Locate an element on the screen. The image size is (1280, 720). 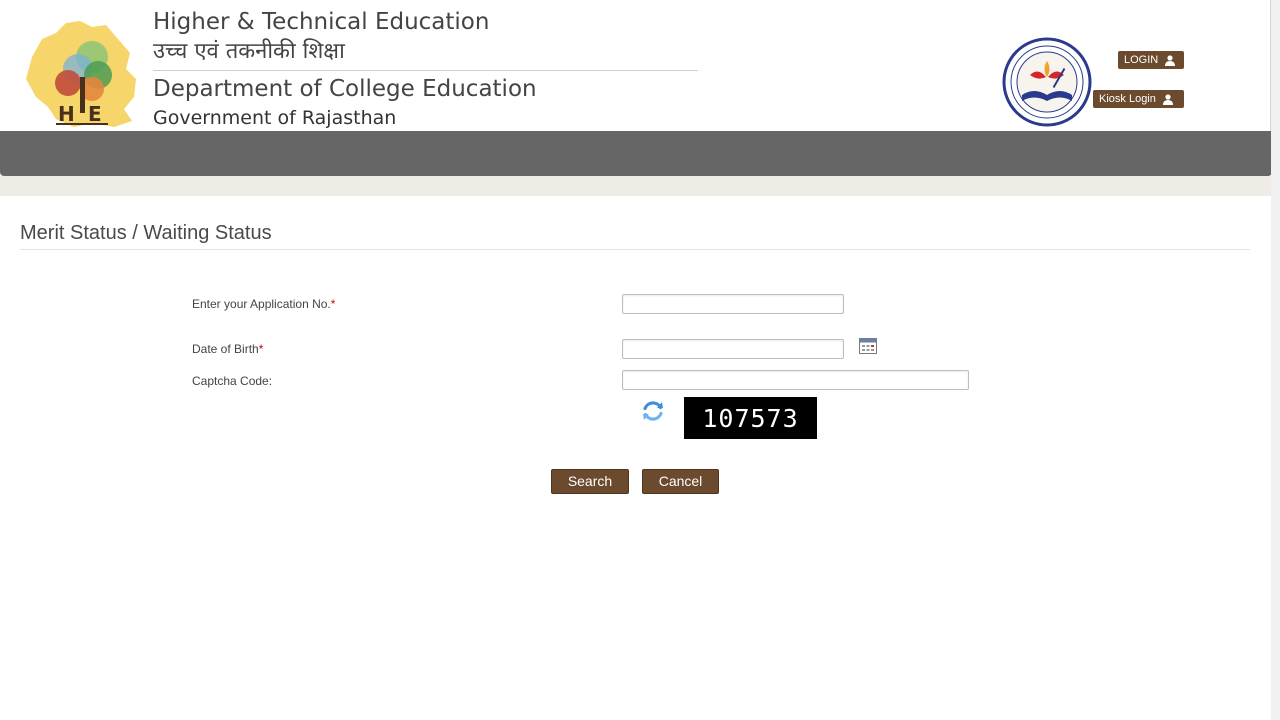
header-title-english: Higher & Technical Education is located at coordinates (321, 22).